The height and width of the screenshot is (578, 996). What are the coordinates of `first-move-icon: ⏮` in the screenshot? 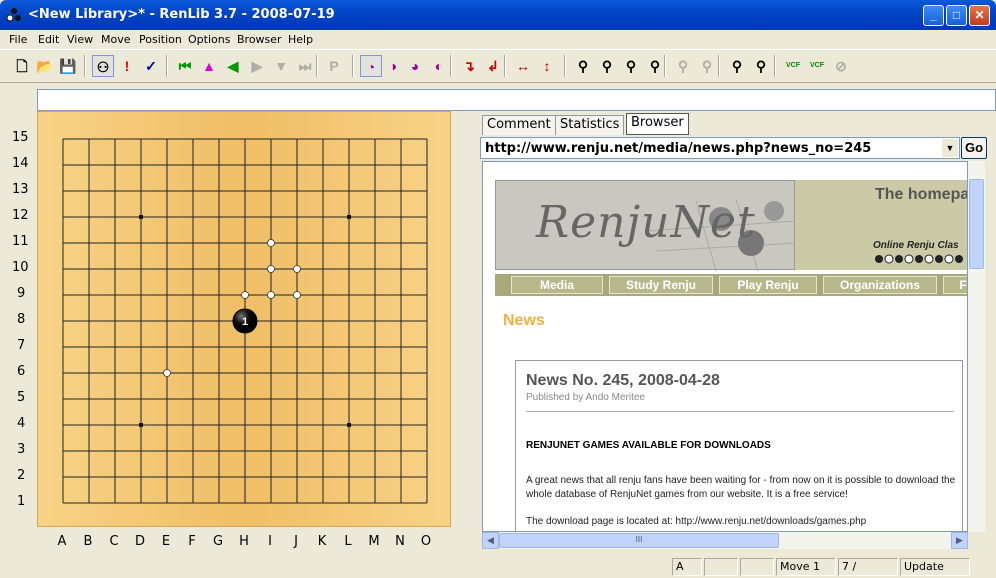 It's located at (185, 66).